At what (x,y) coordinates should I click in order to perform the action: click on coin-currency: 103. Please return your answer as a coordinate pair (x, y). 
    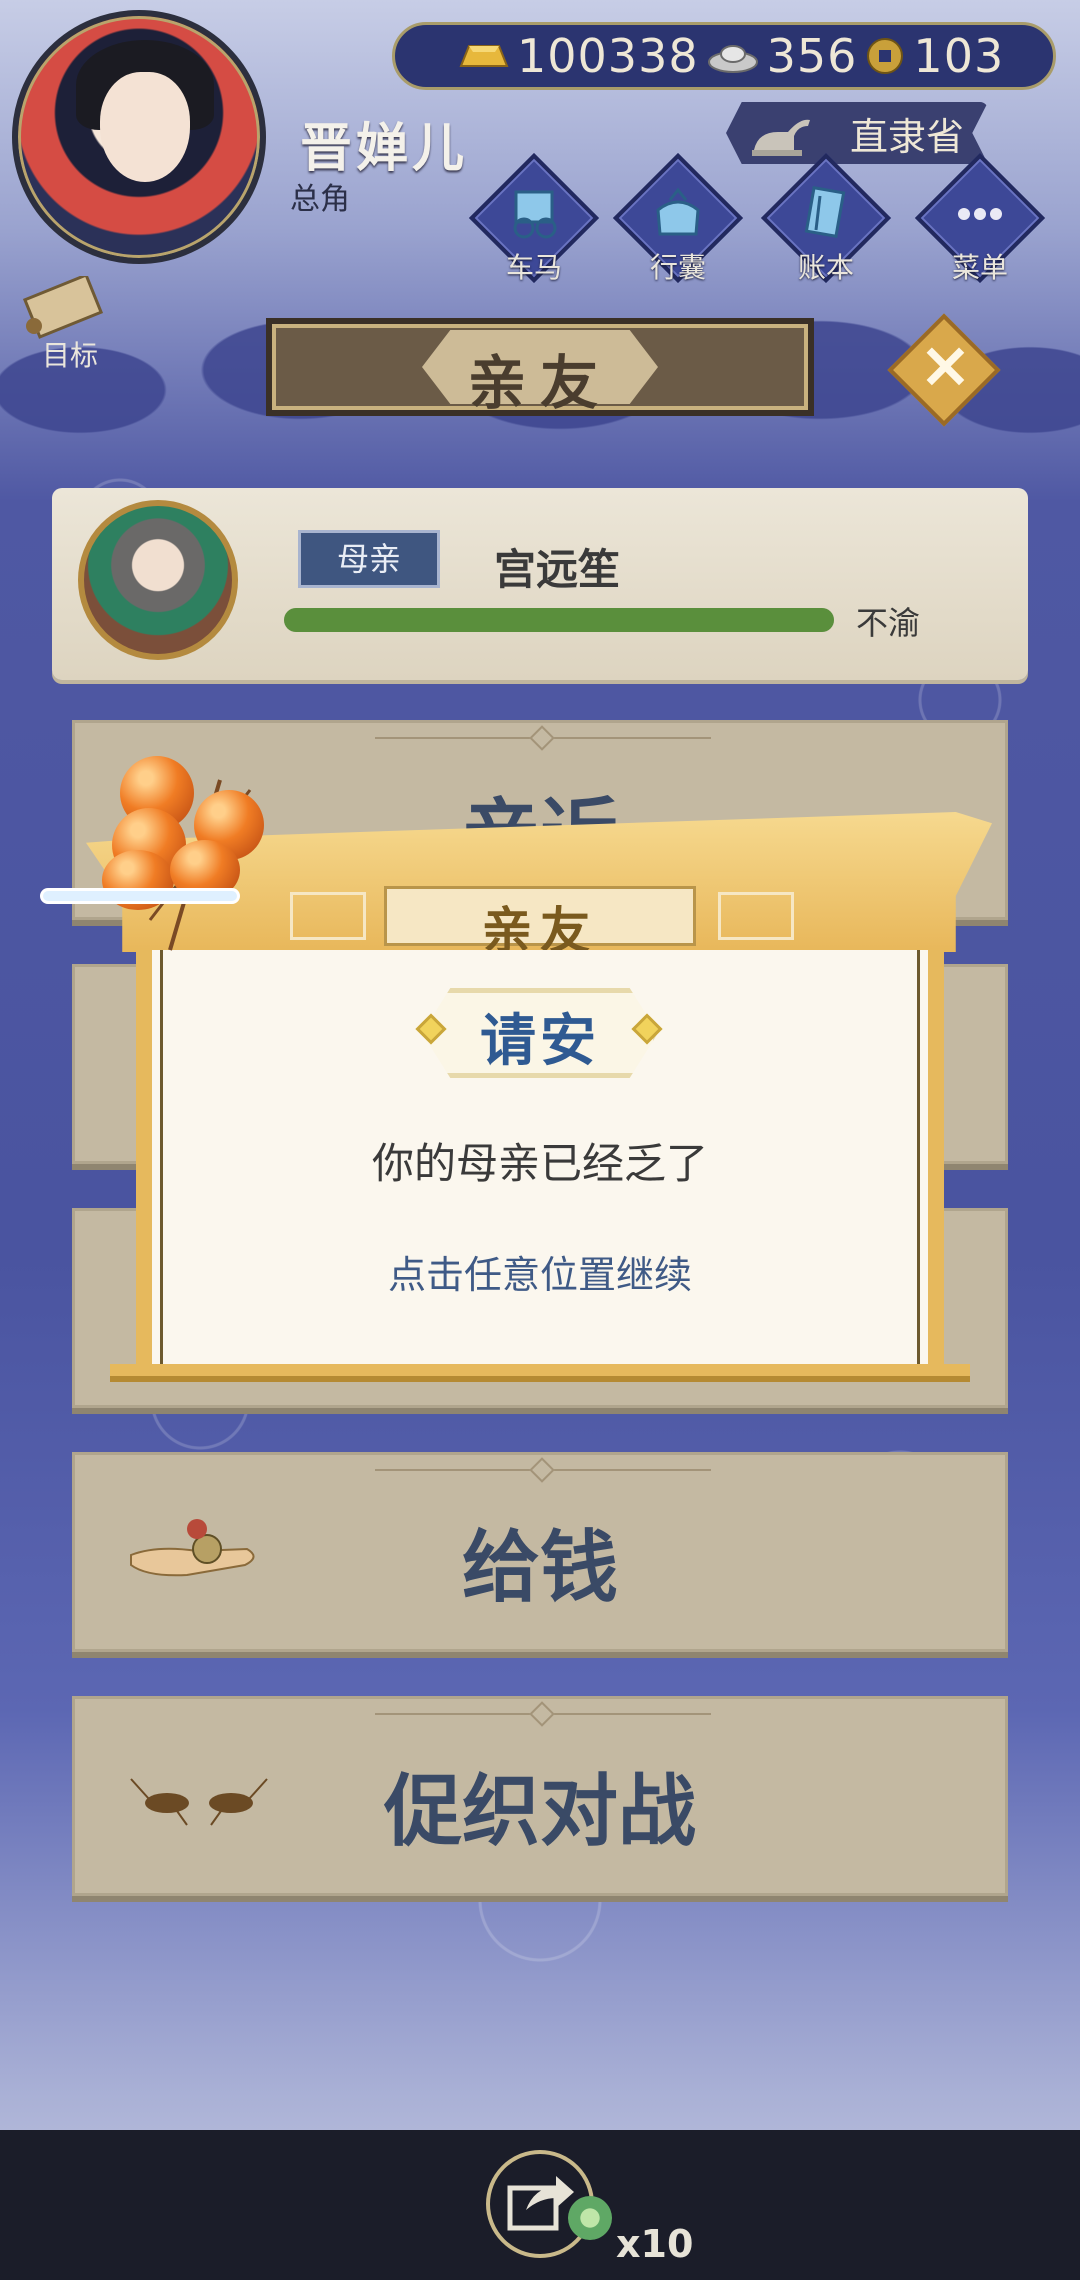
    Looking at the image, I should click on (933, 56).